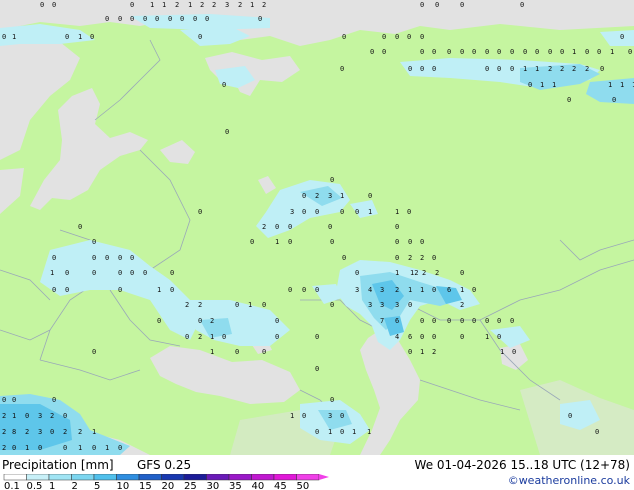  I want to click on legend-color-scale, so click(166, 477).